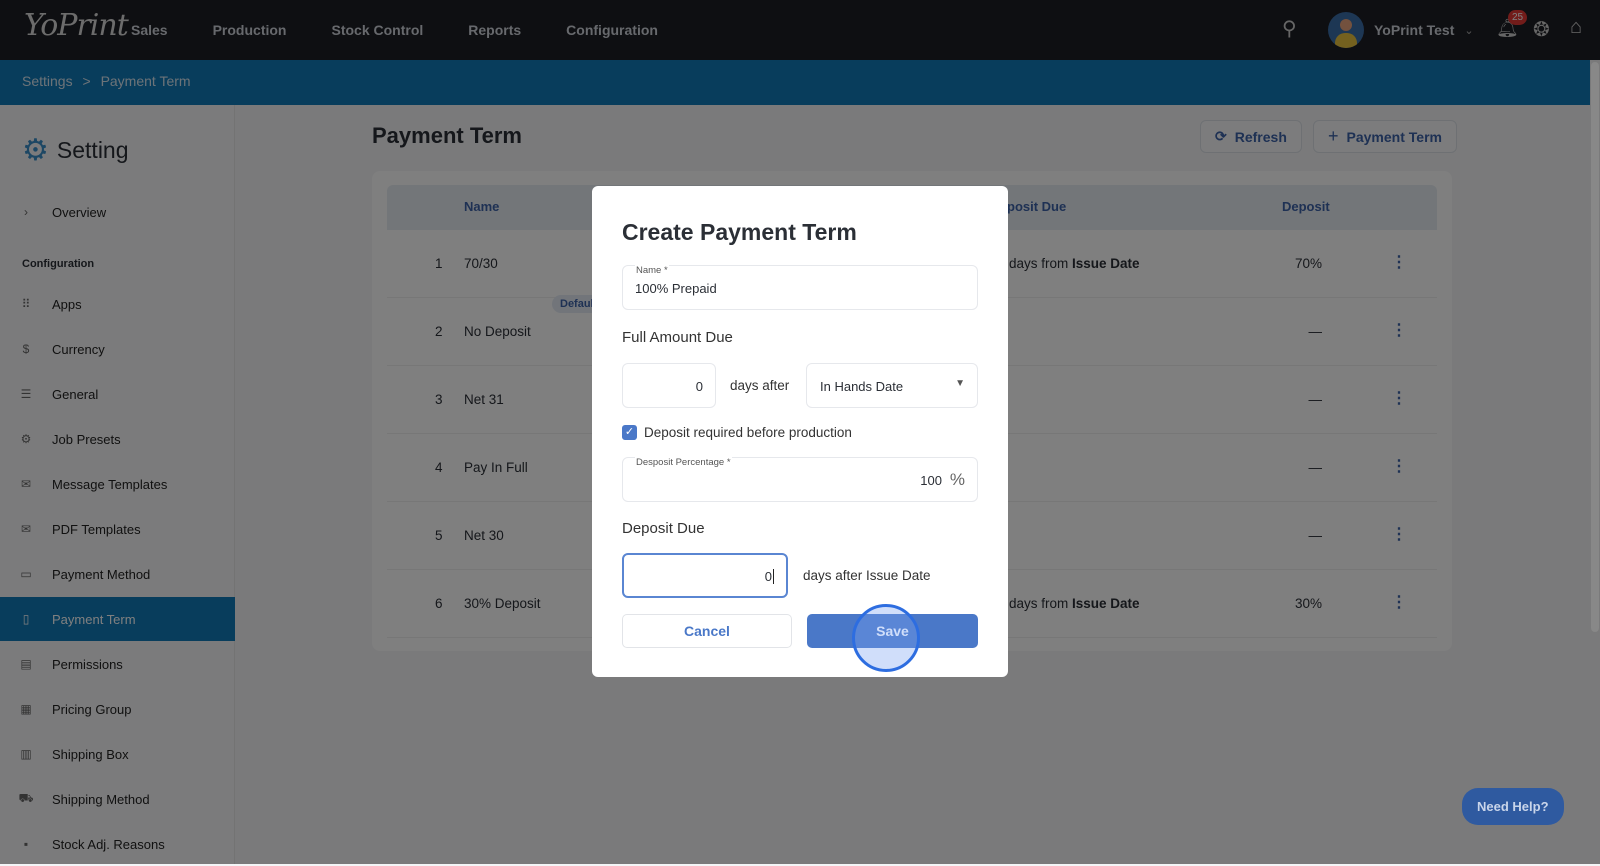  What do you see at coordinates (683, 462) in the screenshot?
I see `deposit-percentage-label: Desposit Percentage *` at bounding box center [683, 462].